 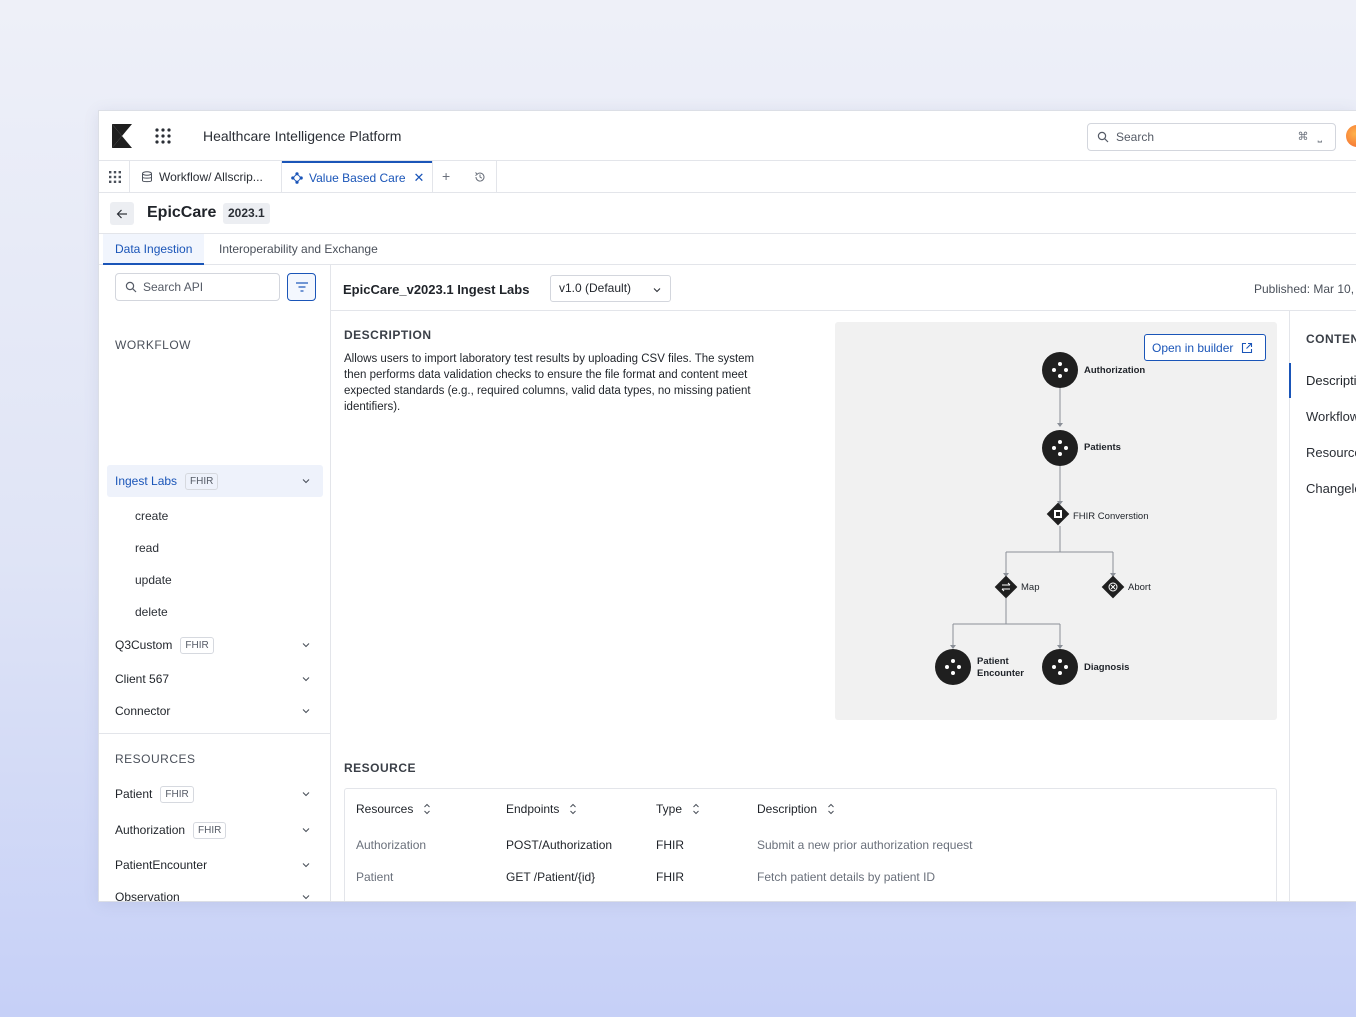 I want to click on column-header-label: Type, so click(x=669, y=809).